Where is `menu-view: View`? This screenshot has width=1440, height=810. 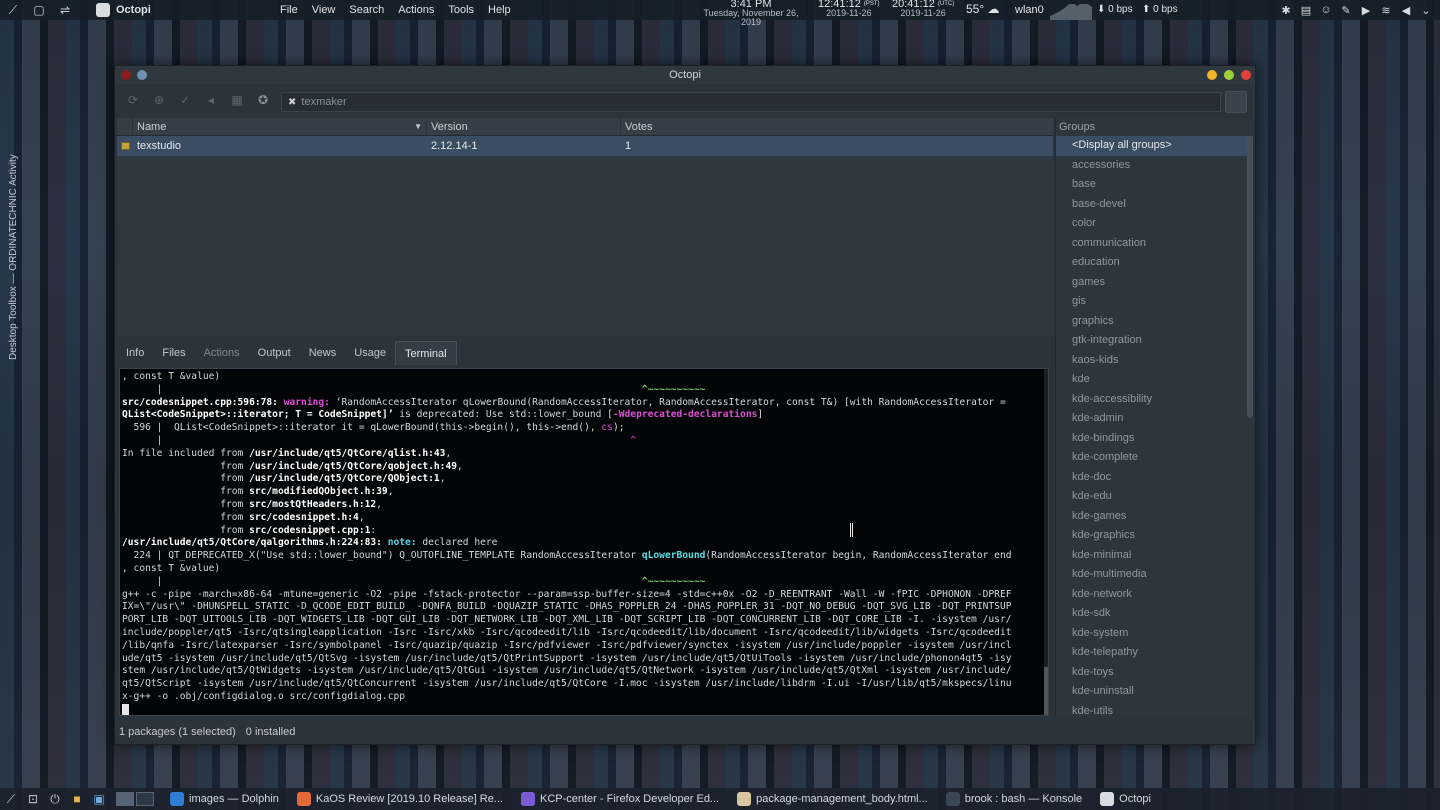
menu-view: View is located at coordinates (324, 10).